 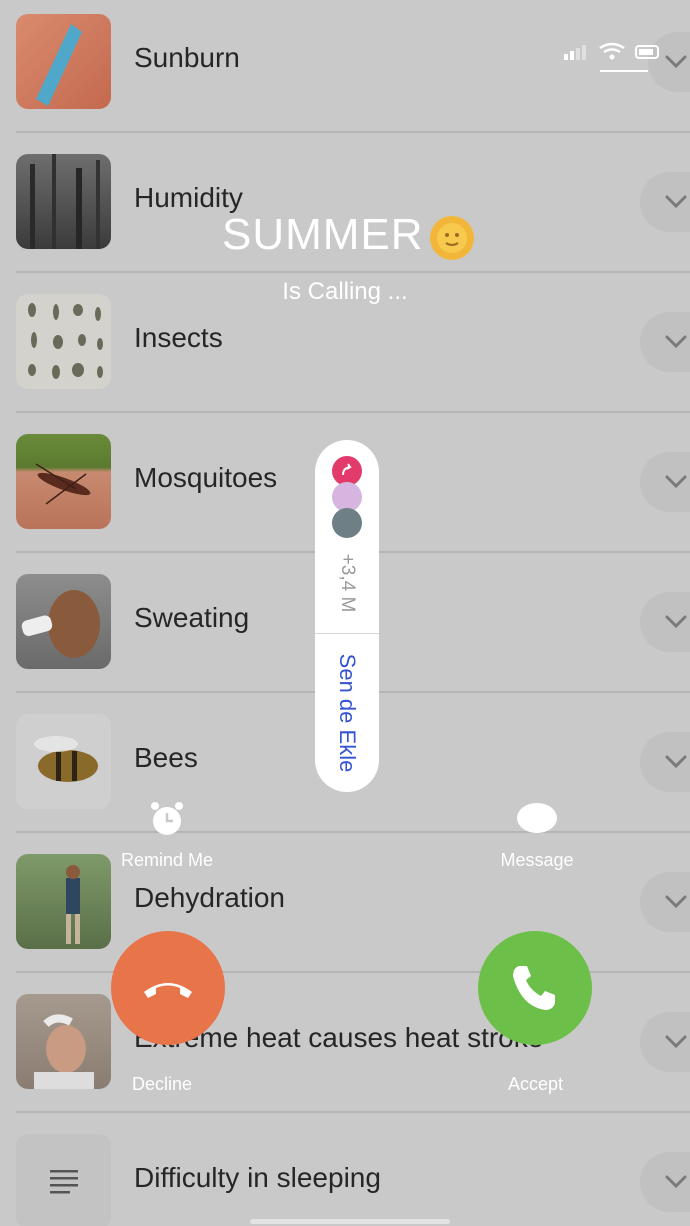 I want to click on woman-water-thumbnail, so click(x=63, y=1041).